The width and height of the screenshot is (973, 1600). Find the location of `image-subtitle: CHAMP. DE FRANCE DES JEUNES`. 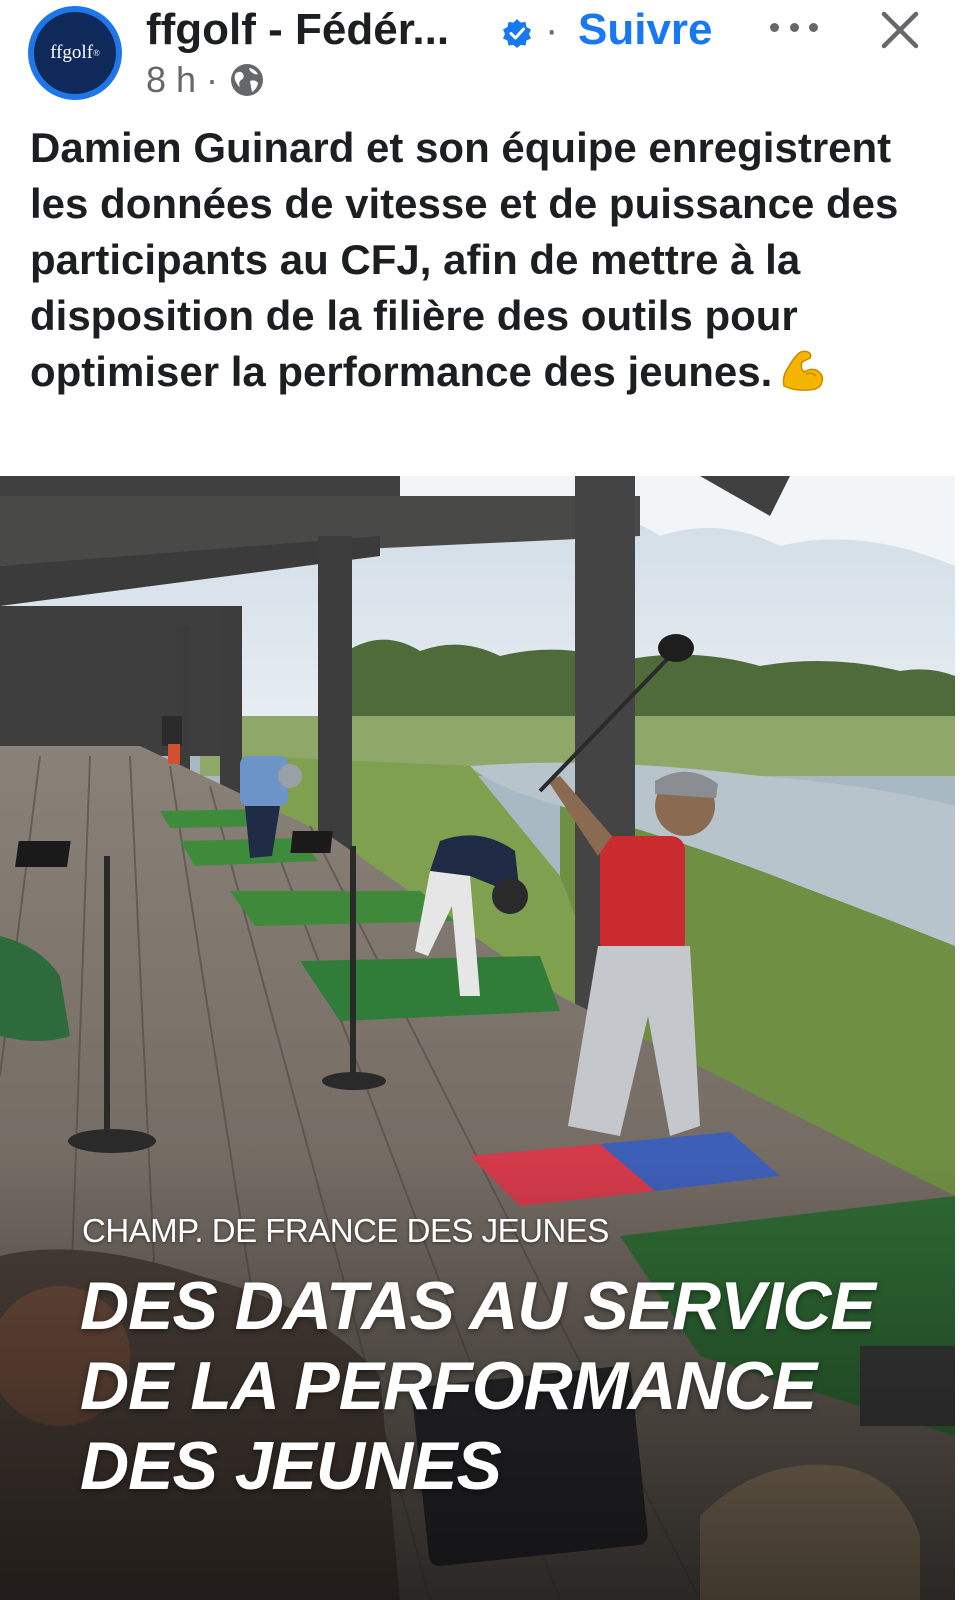

image-subtitle: CHAMP. DE FRANCE DES JEUNES is located at coordinates (345, 1230).